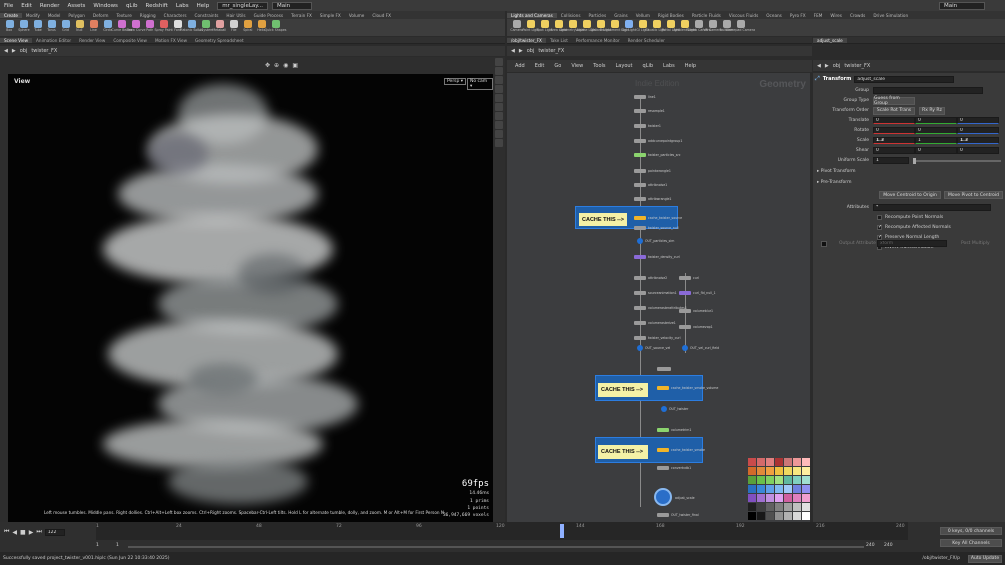 This screenshot has height=565, width=1005. What do you see at coordinates (219, 25) in the screenshot?
I see `shelf-tool: Metaball` at bounding box center [219, 25].